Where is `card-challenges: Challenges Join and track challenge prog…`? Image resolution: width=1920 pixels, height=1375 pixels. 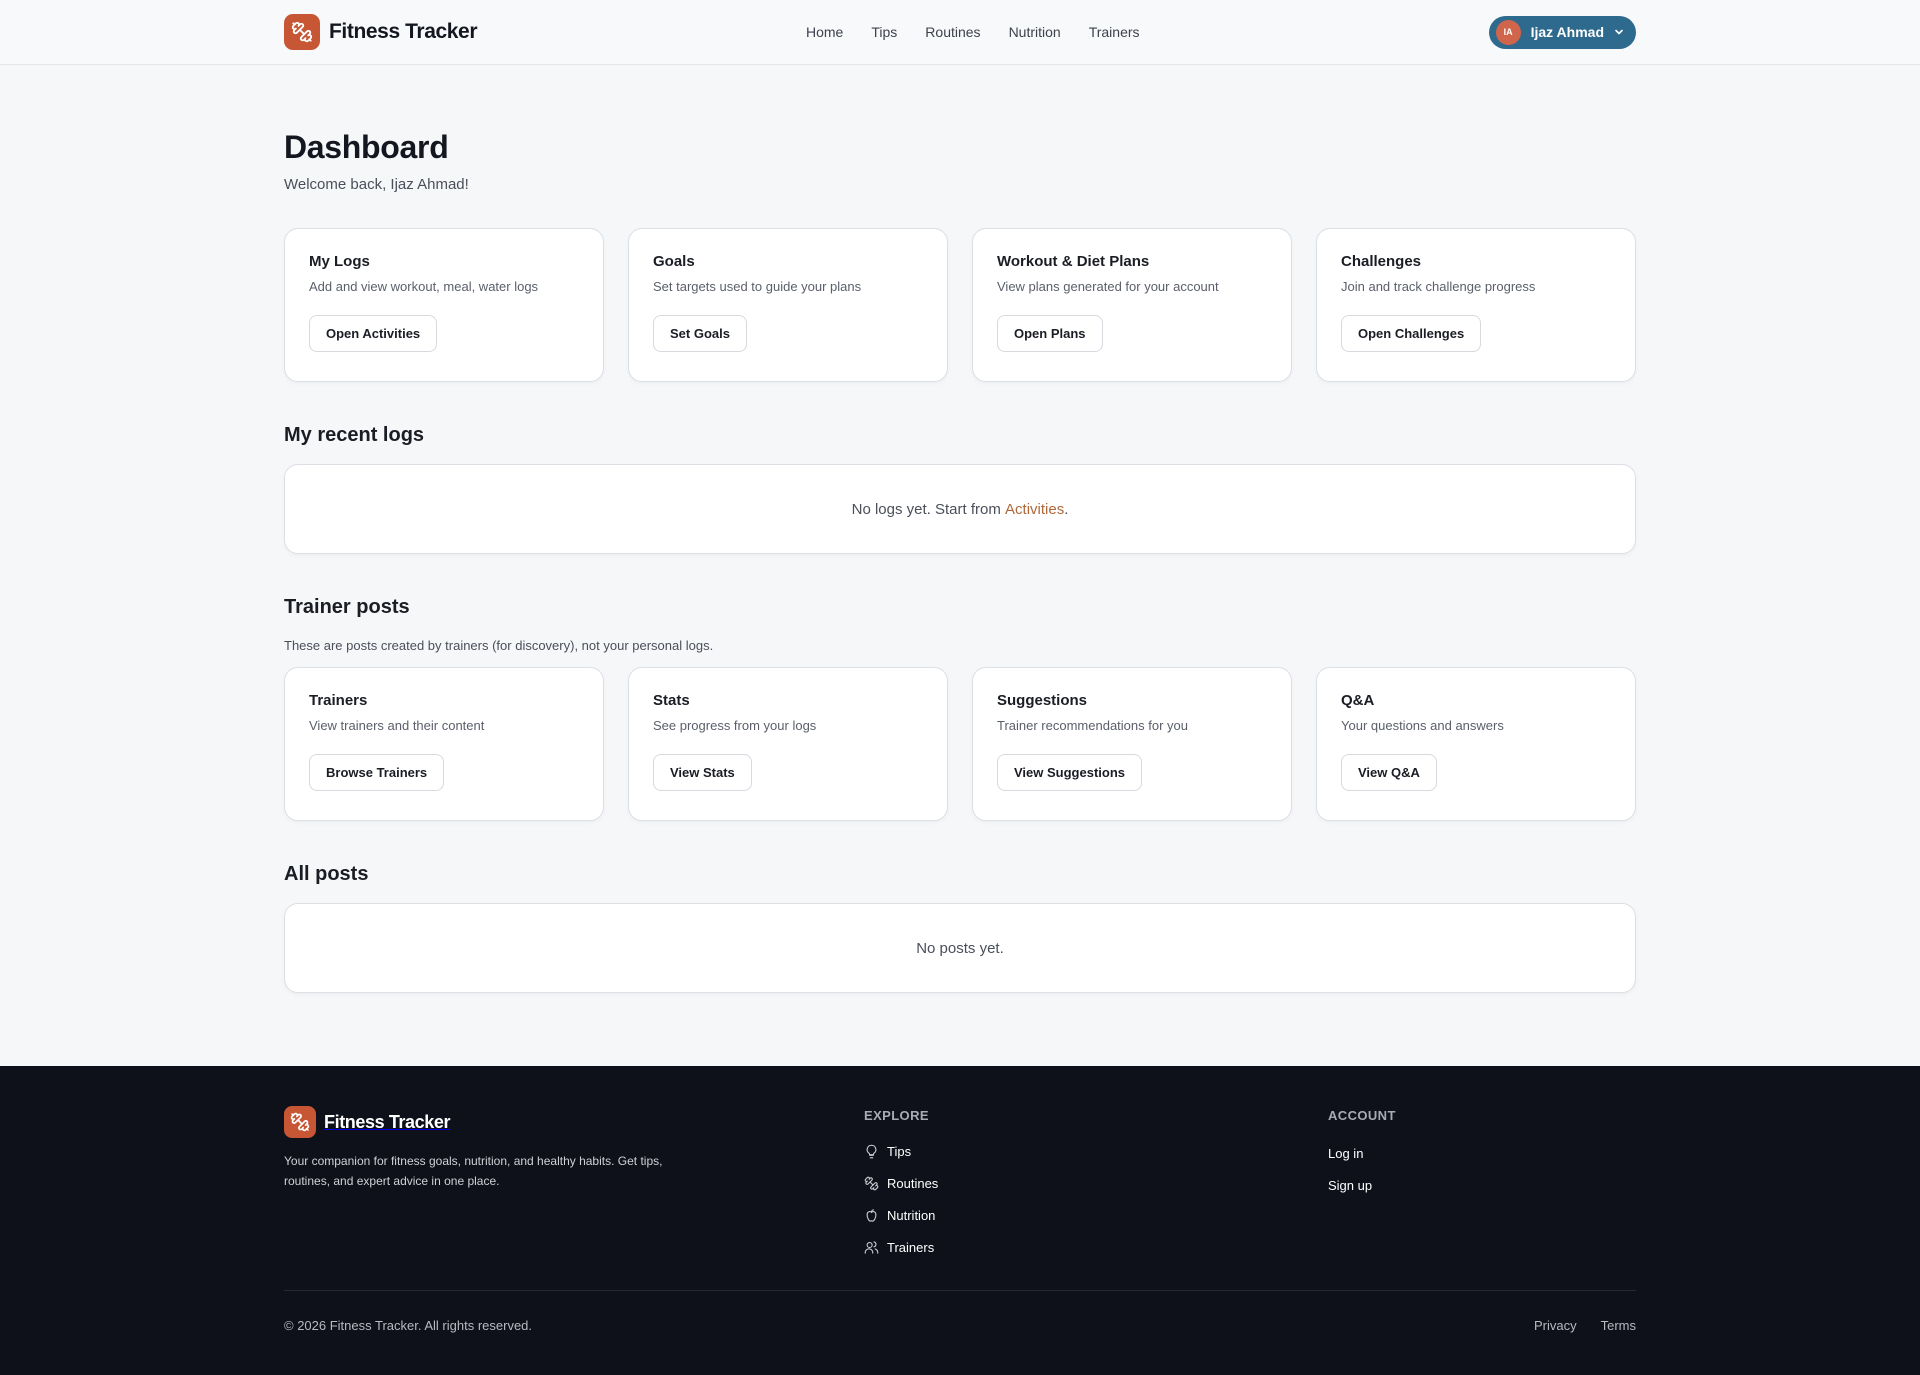 card-challenges: Challenges Join and track challenge prog… is located at coordinates (1476, 305).